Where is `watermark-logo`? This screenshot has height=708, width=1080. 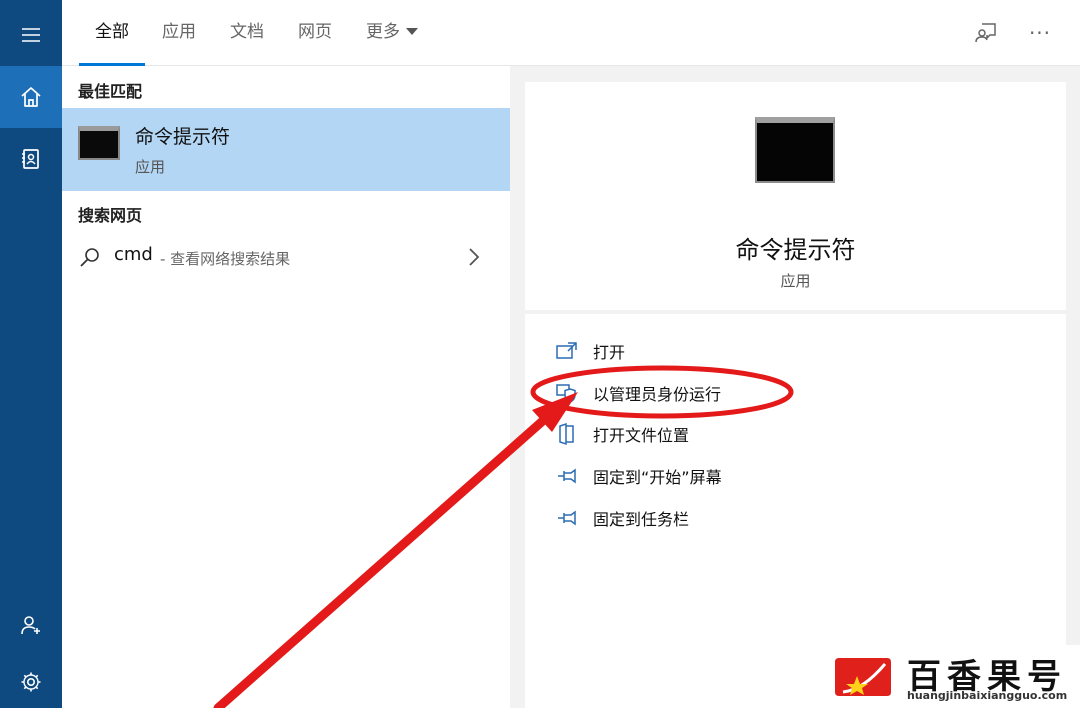 watermark-logo is located at coordinates (863, 677).